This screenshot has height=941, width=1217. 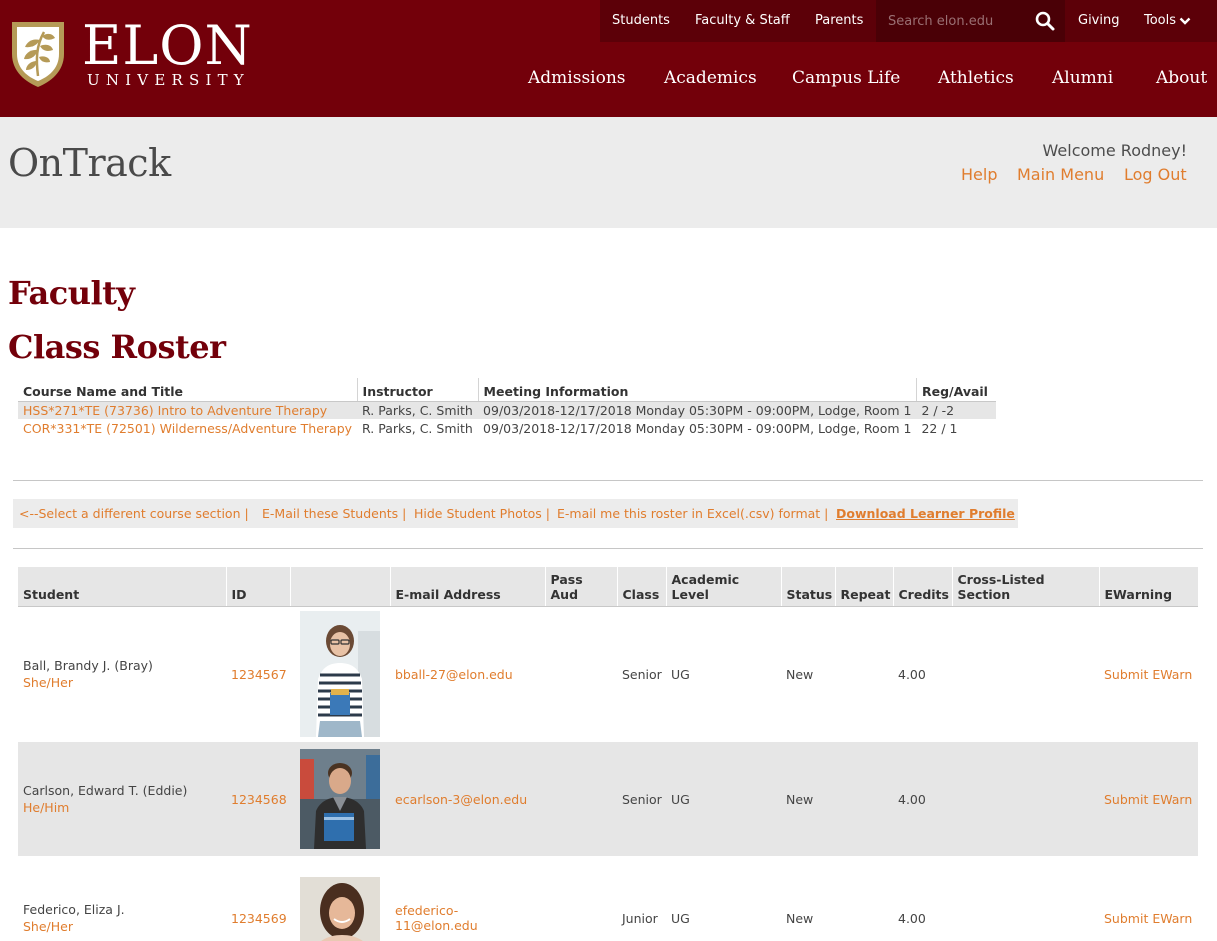 What do you see at coordinates (956, 390) in the screenshot?
I see `col-reg-avail: Reg/Avail` at bounding box center [956, 390].